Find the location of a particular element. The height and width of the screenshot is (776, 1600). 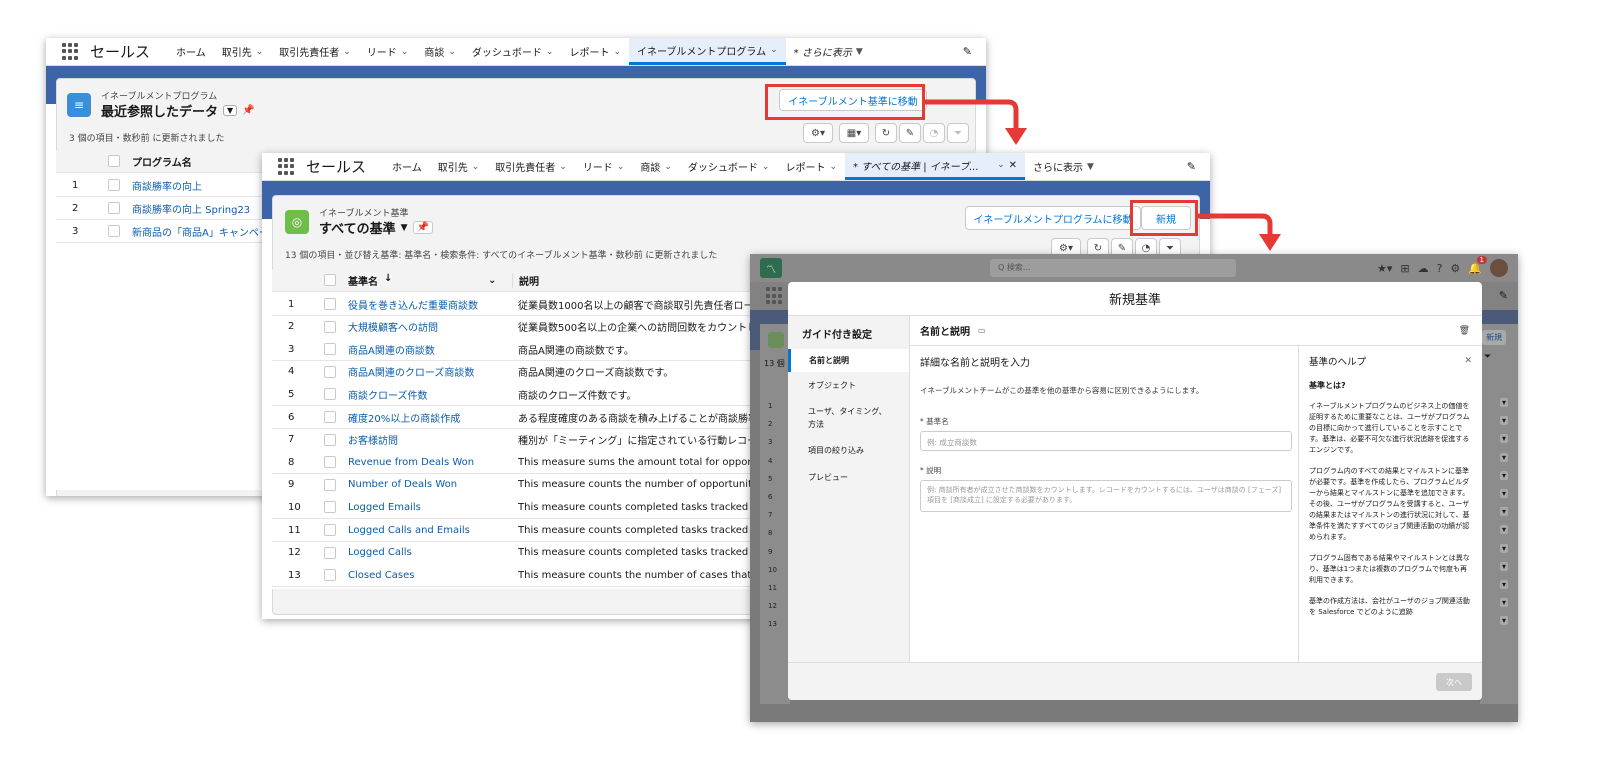

step-users-timing-method: ユーザ、タイミング、方法 is located at coordinates (848, 418).